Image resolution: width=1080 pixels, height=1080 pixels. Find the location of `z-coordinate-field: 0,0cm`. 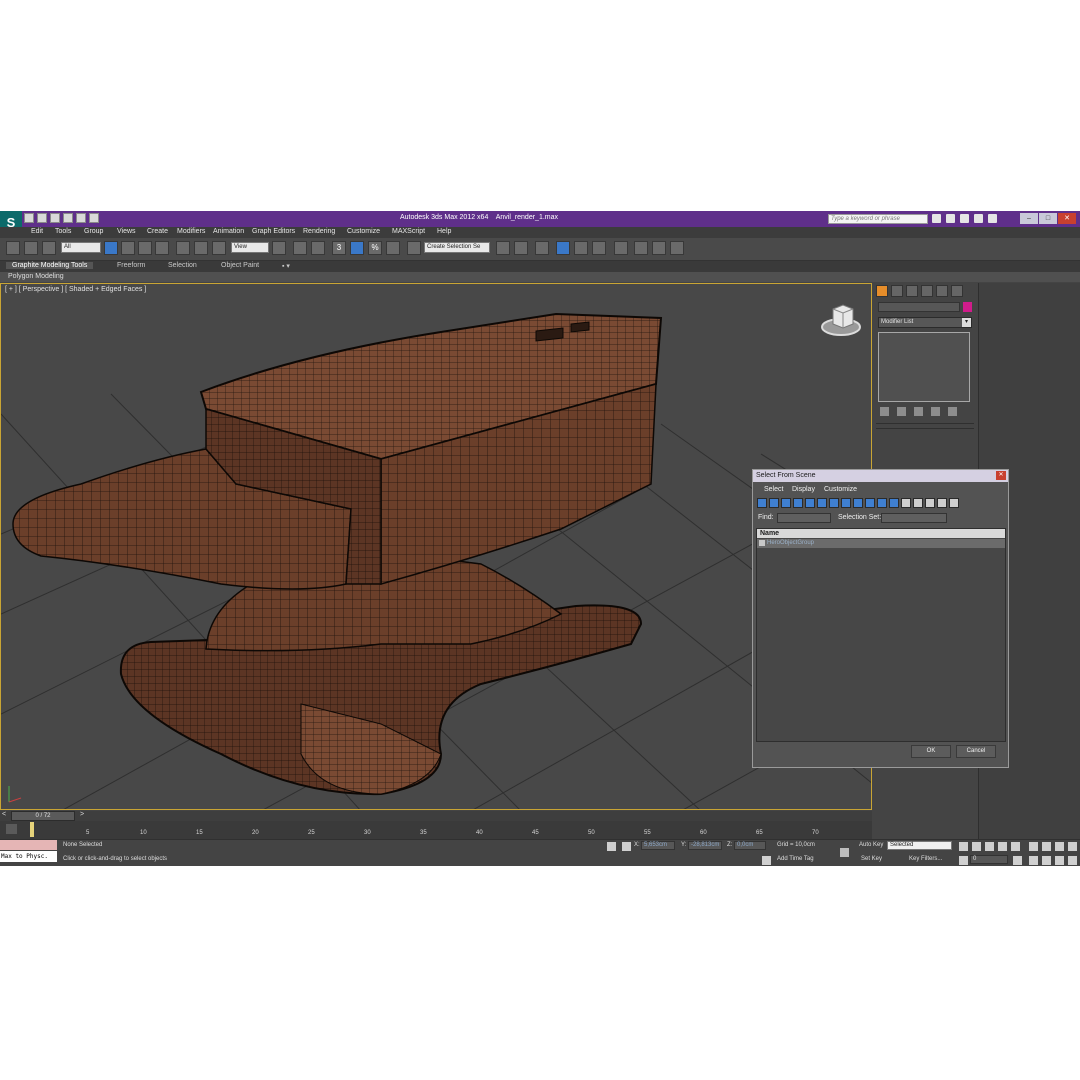

z-coordinate-field: 0,0cm is located at coordinates (750, 845).